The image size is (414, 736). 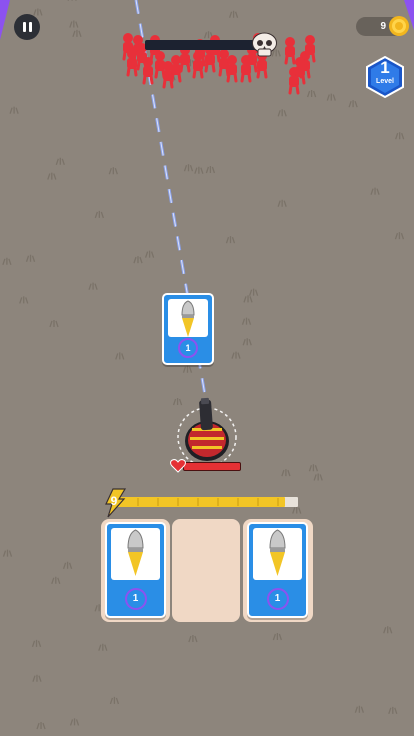 What do you see at coordinates (27, 27) in the screenshot?
I see `pause-button` at bounding box center [27, 27].